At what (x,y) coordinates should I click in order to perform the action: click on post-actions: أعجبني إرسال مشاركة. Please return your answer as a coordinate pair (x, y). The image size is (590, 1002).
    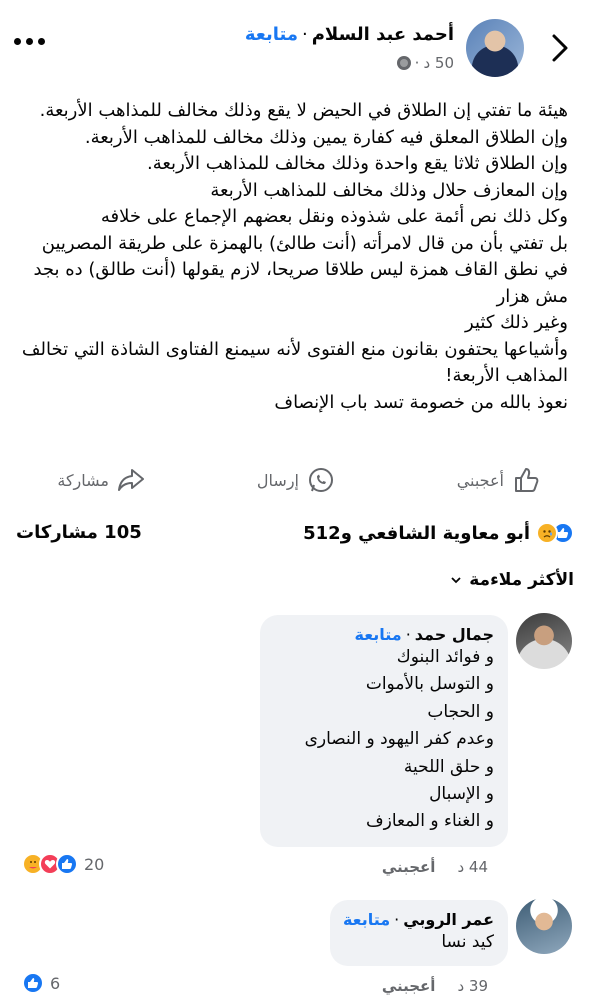
    Looking at the image, I should click on (295, 483).